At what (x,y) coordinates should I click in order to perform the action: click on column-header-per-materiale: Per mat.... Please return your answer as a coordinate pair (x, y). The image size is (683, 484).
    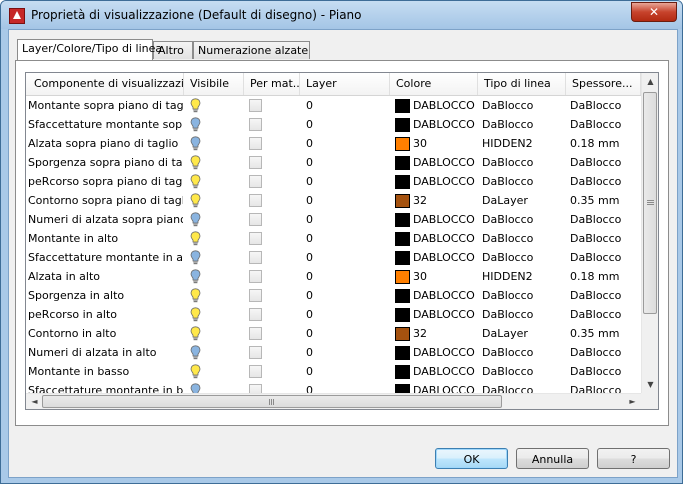
    Looking at the image, I should click on (272, 84).